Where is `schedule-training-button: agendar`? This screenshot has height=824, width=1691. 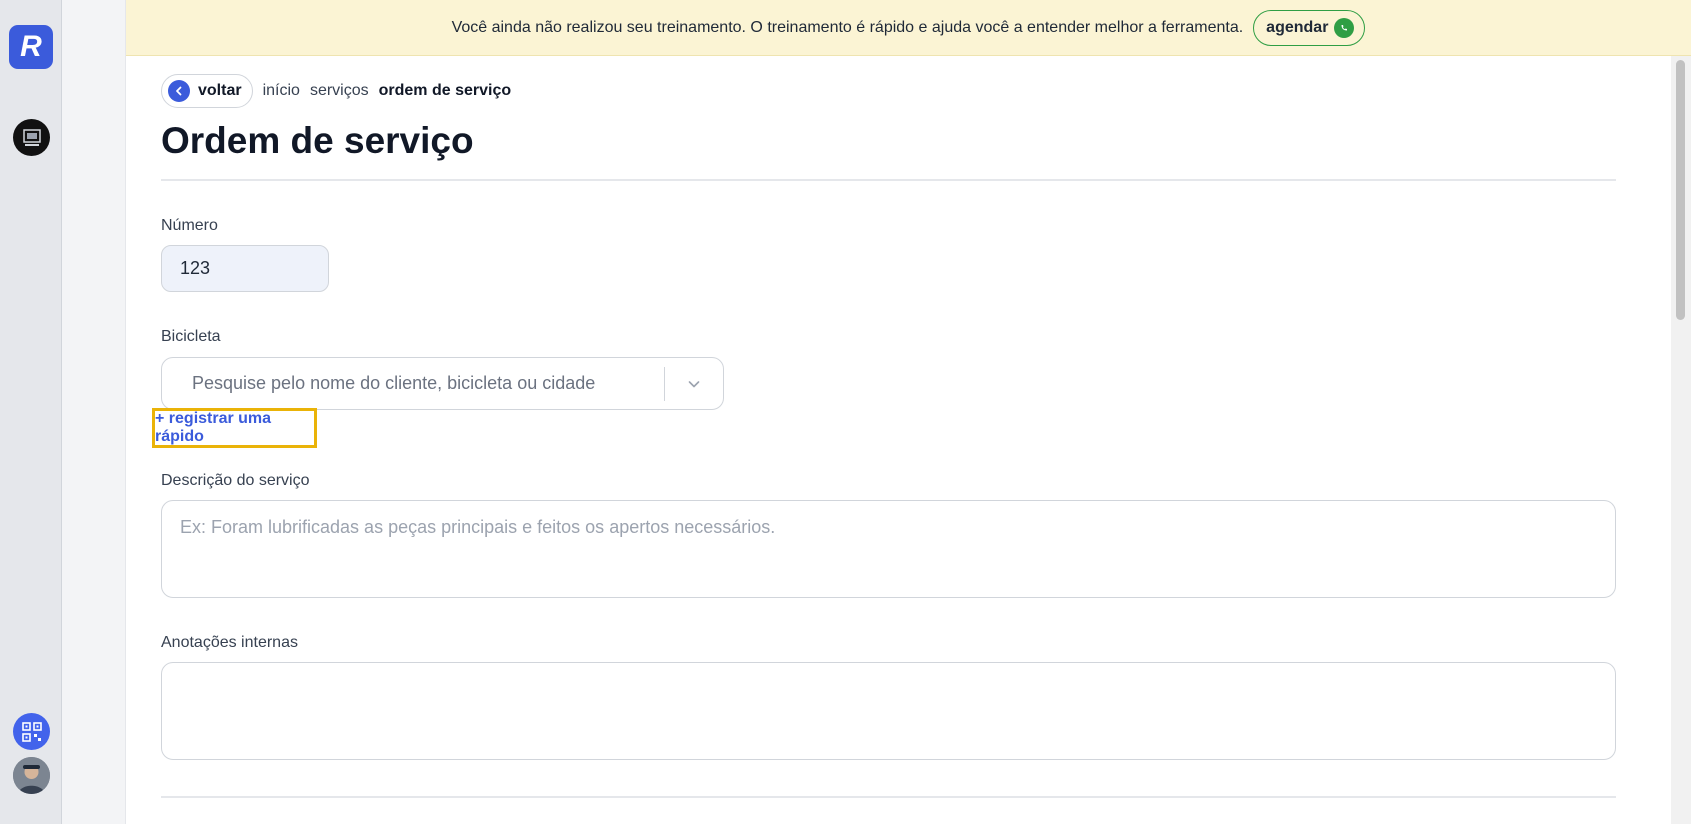
schedule-training-button: agendar is located at coordinates (1309, 27).